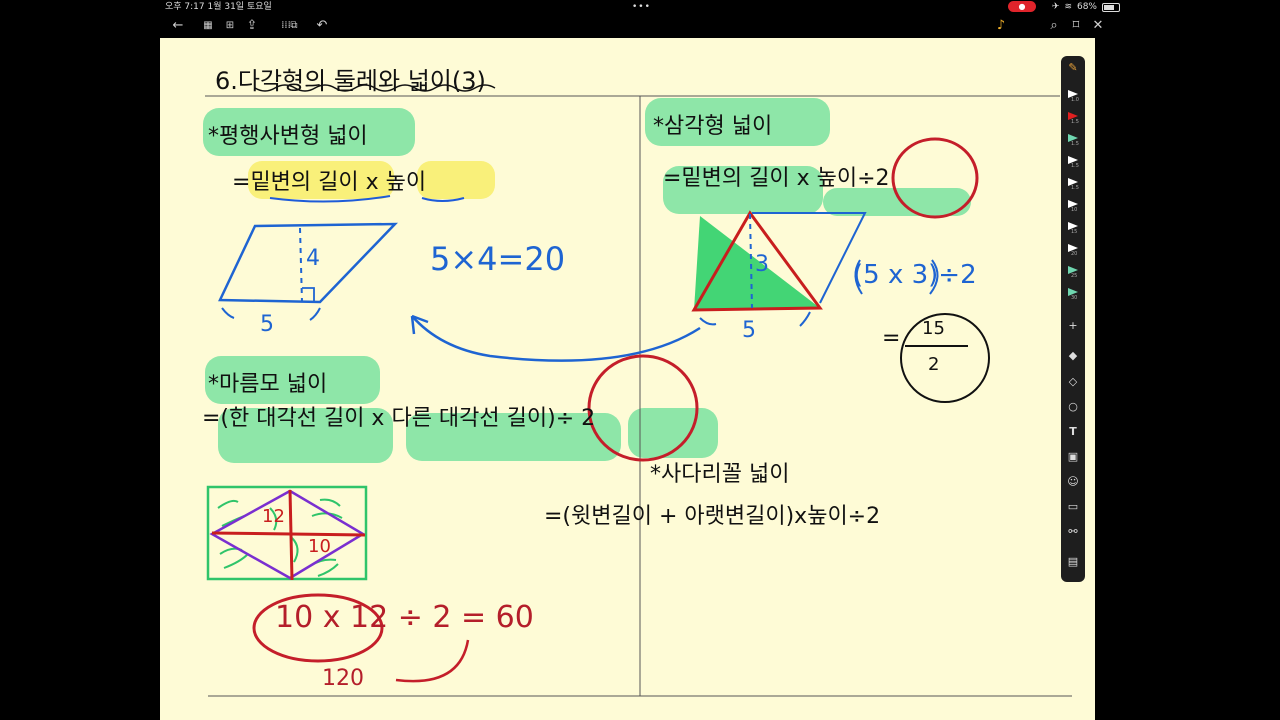  Describe the element at coordinates (1074, 298) in the screenshot. I see `pen-size-label: 30` at that location.